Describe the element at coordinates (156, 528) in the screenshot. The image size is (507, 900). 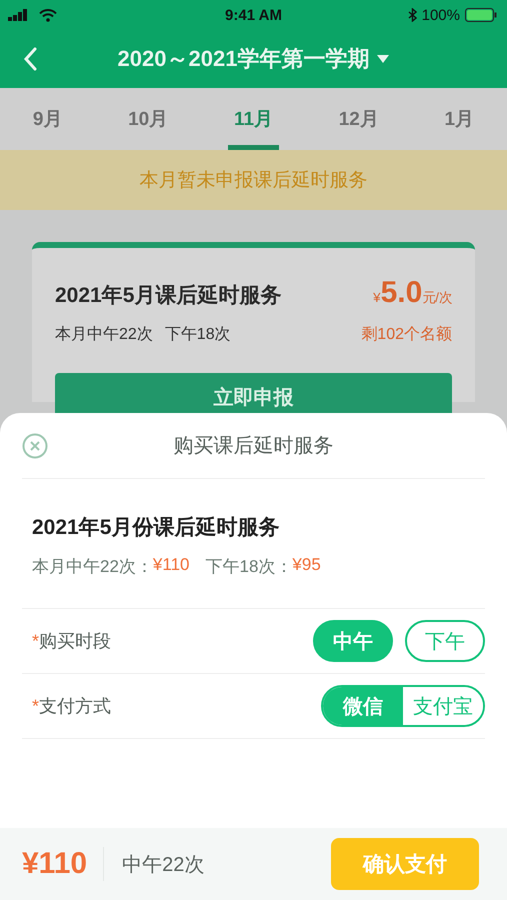
I see `item-title: 2021年5月份课后延时服务` at that location.